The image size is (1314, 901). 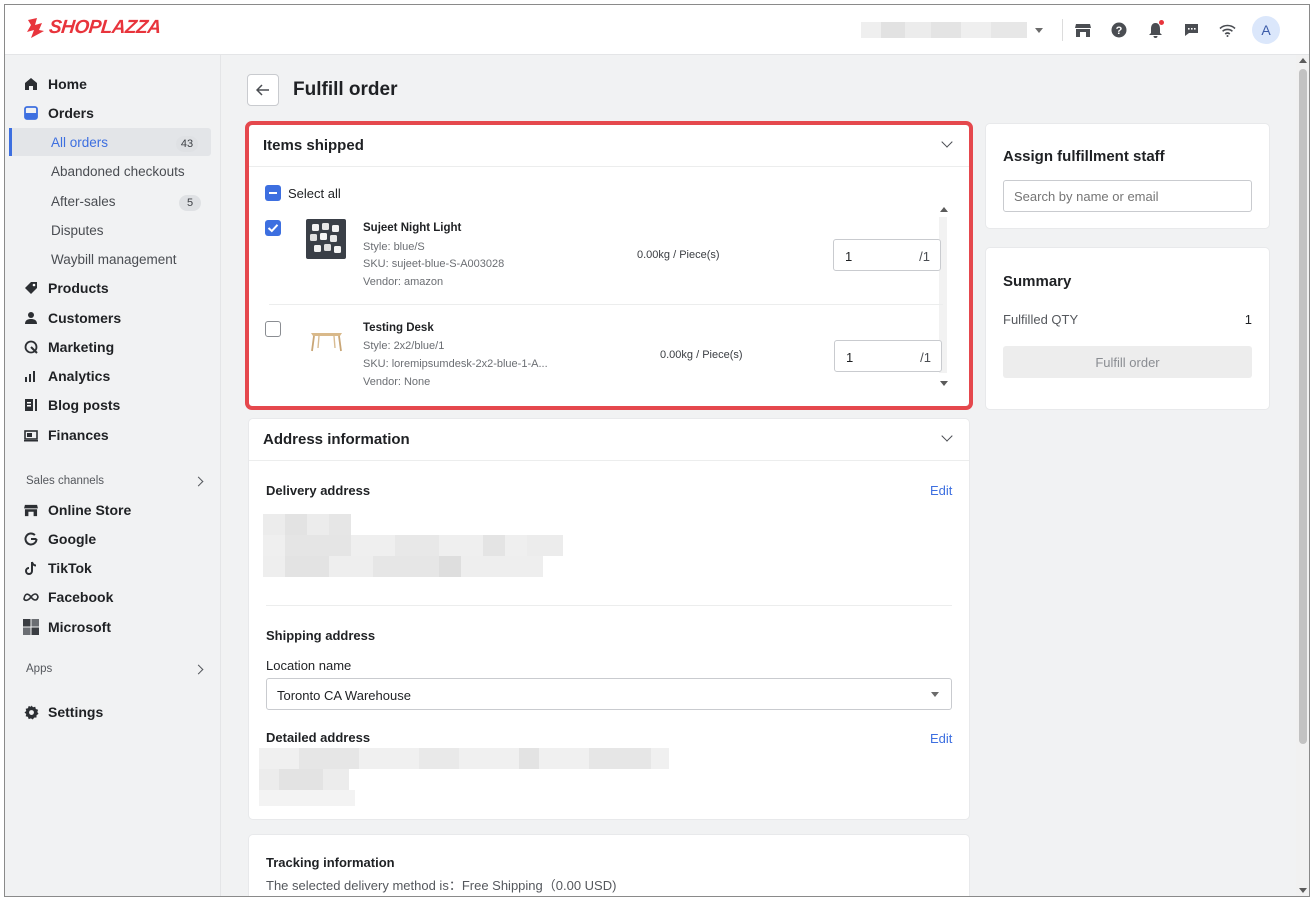 What do you see at coordinates (77, 230) in the screenshot?
I see `sidebar-item-disputes: Disputes` at bounding box center [77, 230].